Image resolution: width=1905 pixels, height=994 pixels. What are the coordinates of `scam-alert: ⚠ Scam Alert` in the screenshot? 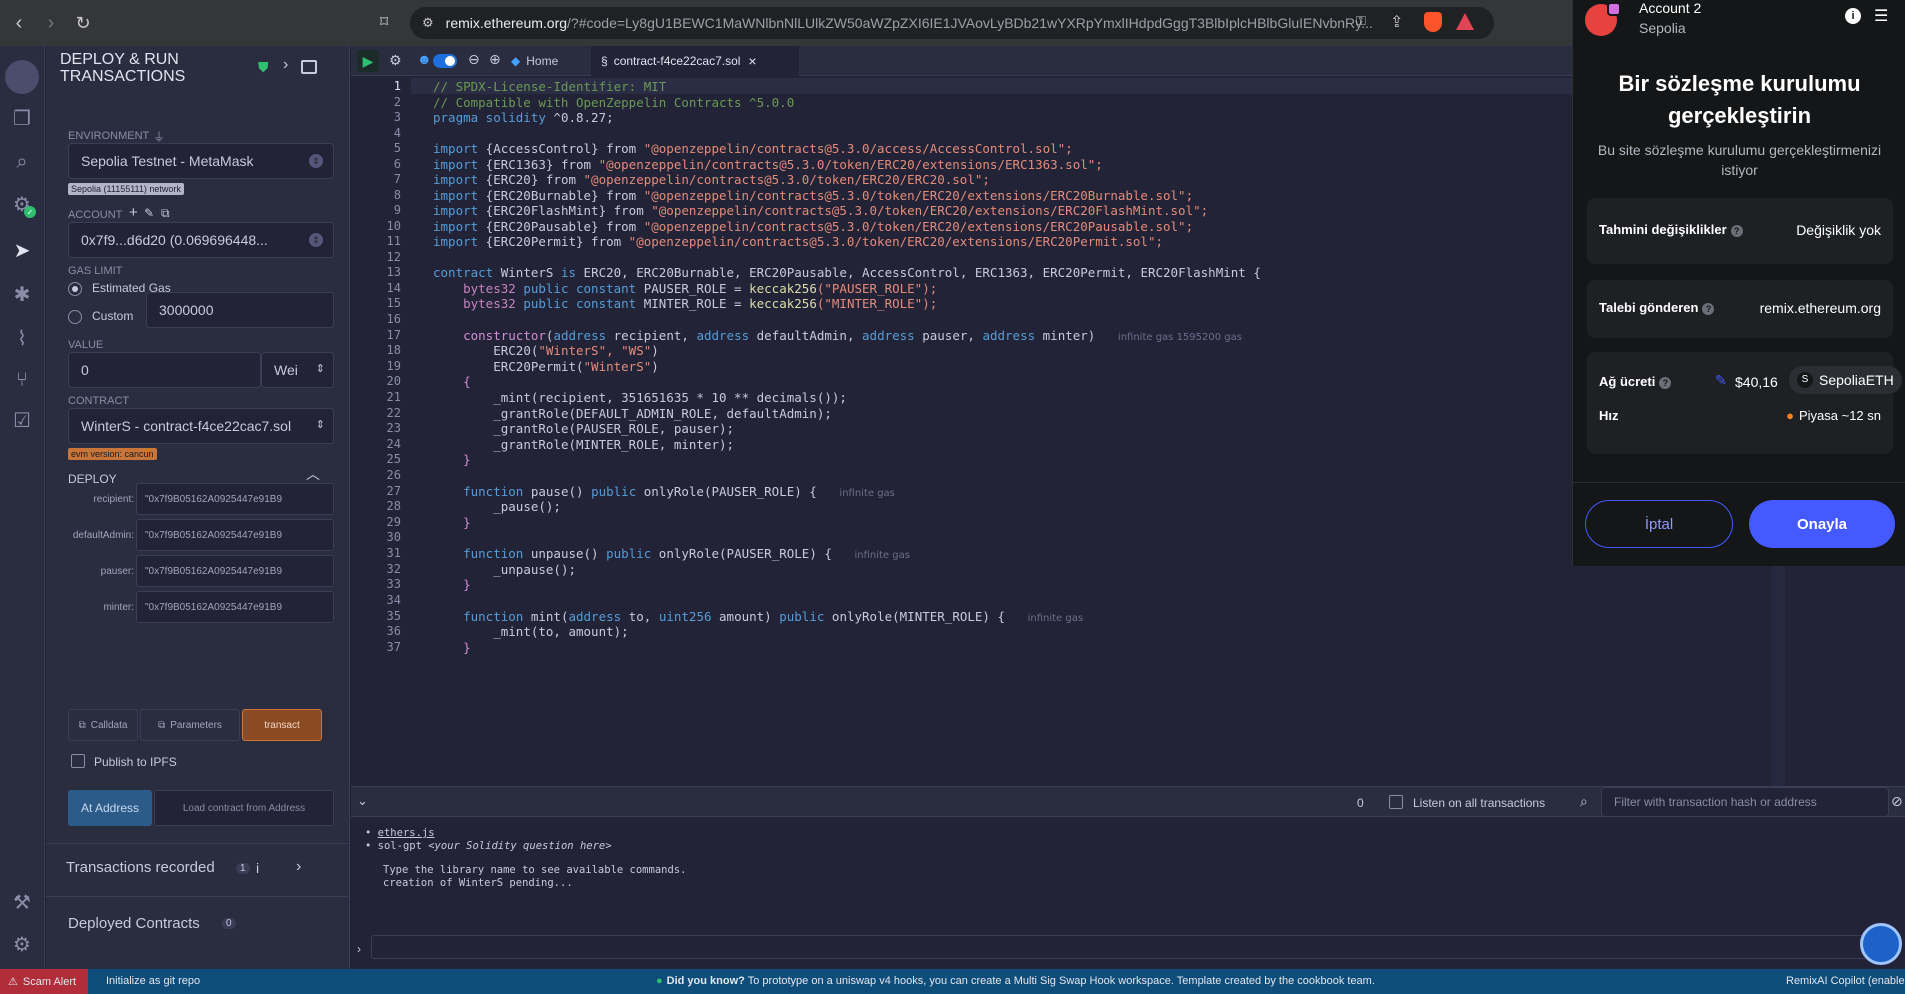 It's located at (44, 981).